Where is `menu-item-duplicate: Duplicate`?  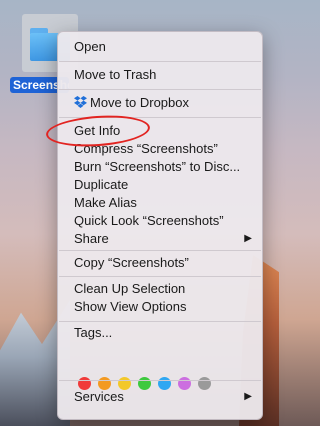 menu-item-duplicate: Duplicate is located at coordinates (163, 185).